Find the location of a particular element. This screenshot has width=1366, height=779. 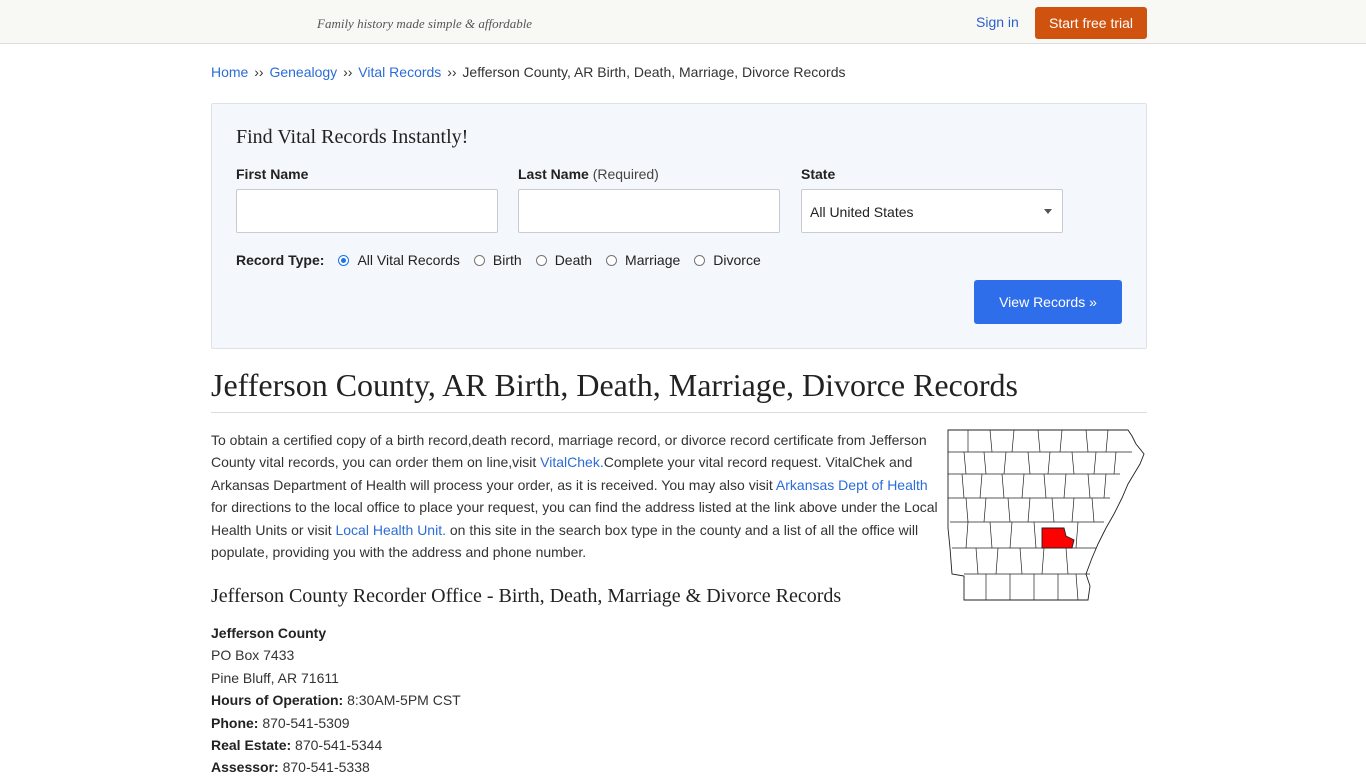

real-estate-value: 870-541-5344 is located at coordinates (339, 745).